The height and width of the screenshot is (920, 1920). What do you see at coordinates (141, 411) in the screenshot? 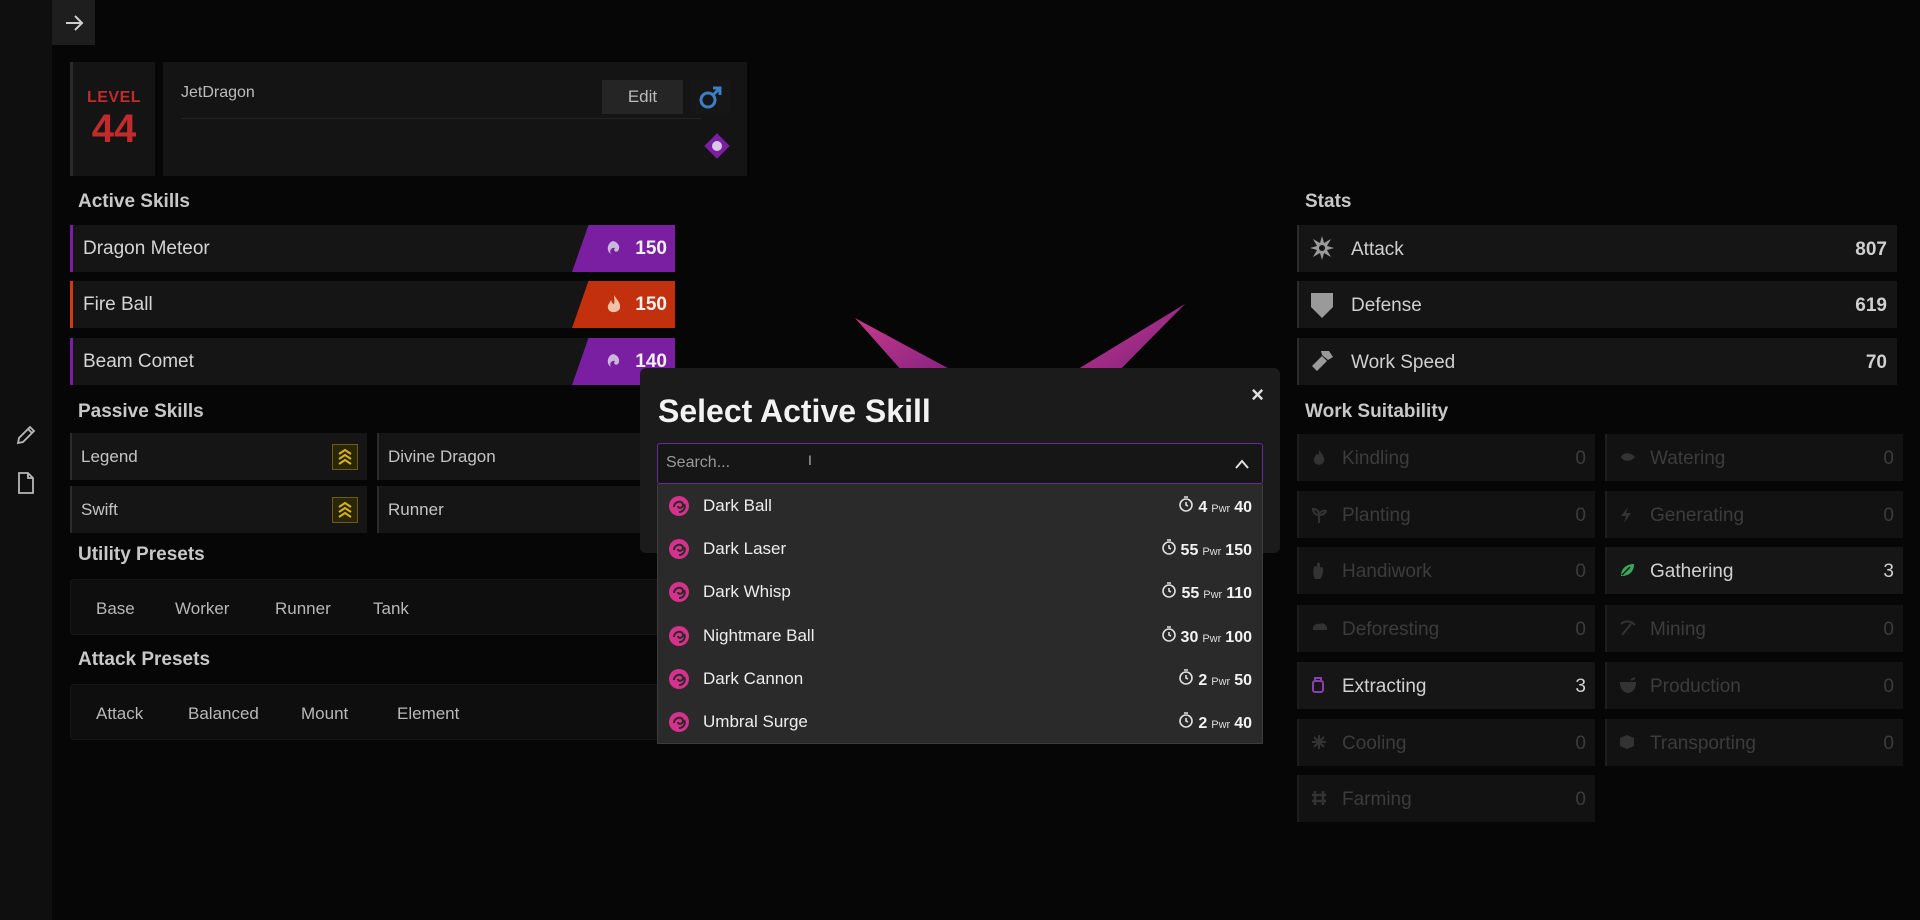
I see `passive-skills-title: Passive Skills` at bounding box center [141, 411].